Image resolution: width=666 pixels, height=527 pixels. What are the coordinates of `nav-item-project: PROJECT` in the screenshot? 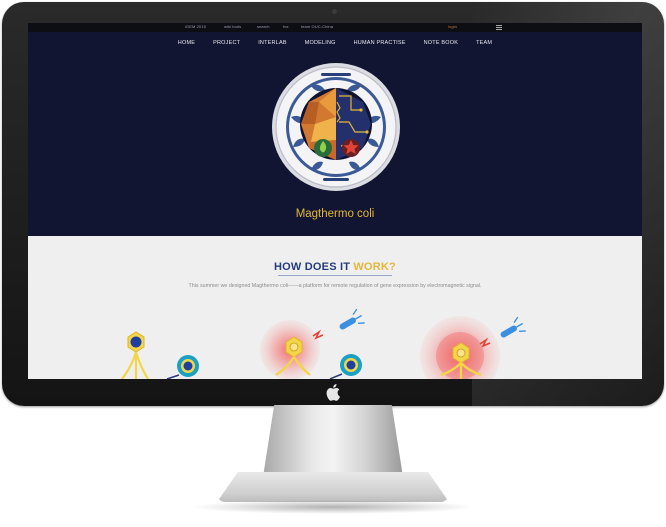 It's located at (226, 43).